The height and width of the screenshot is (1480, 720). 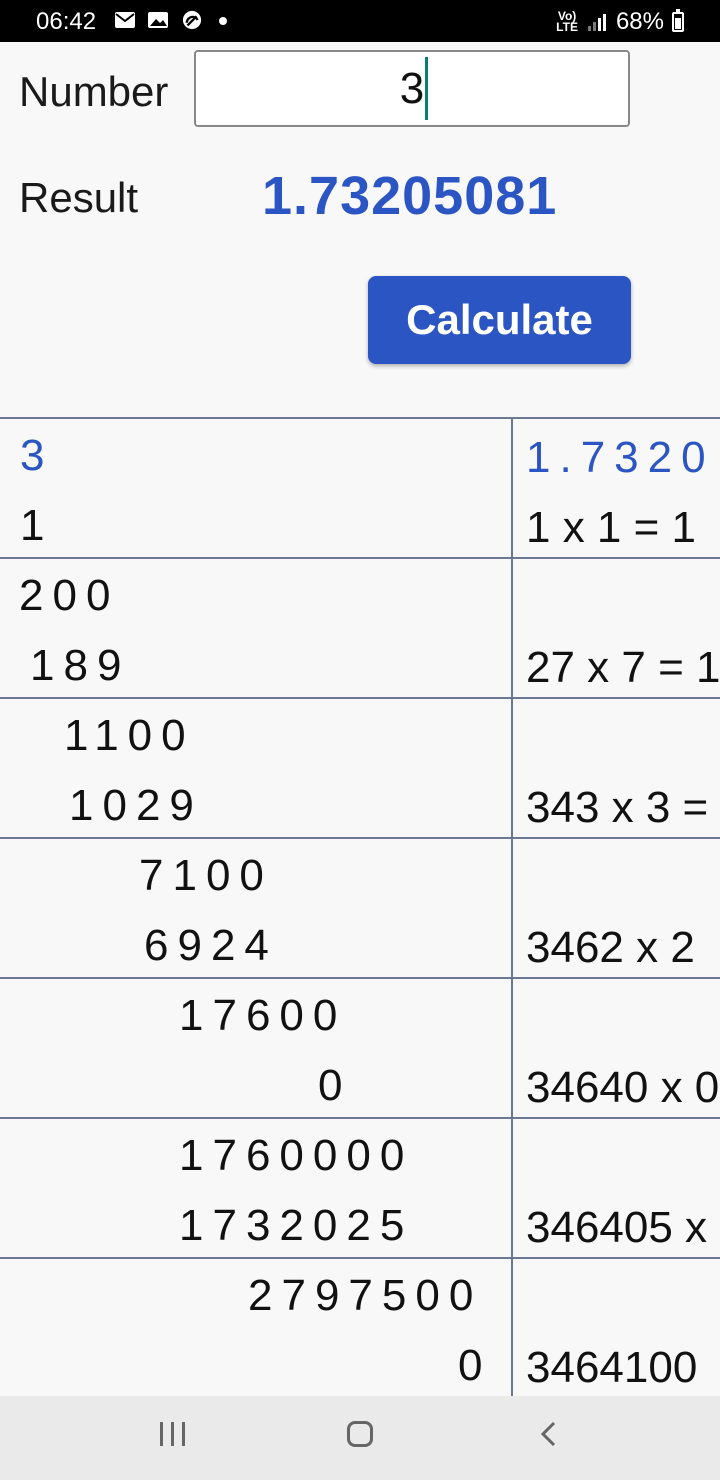 What do you see at coordinates (426, 88) in the screenshot?
I see `text-cursor` at bounding box center [426, 88].